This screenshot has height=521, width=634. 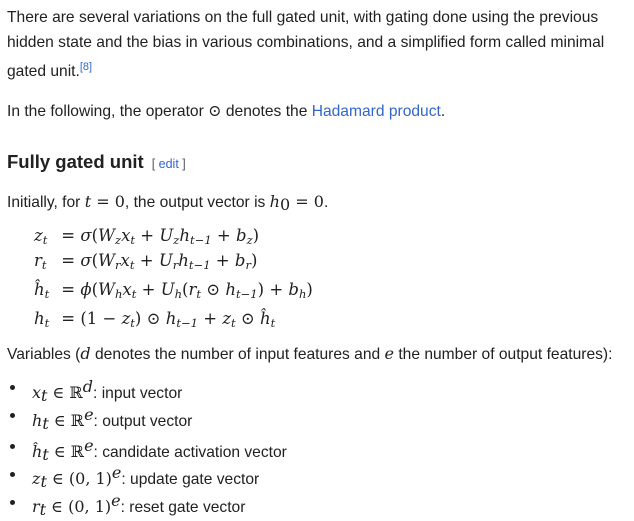 What do you see at coordinates (197, 202) in the screenshot?
I see `initial-text-middle: , the output vector is` at bounding box center [197, 202].